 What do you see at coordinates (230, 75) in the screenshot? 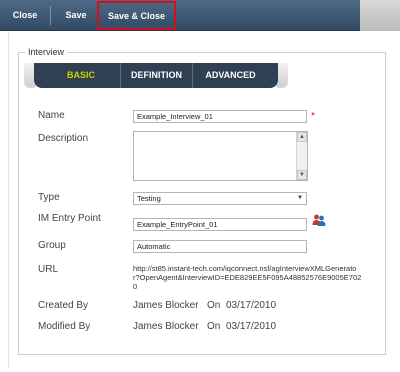
I see `tab-advanced: ADVANCED` at bounding box center [230, 75].